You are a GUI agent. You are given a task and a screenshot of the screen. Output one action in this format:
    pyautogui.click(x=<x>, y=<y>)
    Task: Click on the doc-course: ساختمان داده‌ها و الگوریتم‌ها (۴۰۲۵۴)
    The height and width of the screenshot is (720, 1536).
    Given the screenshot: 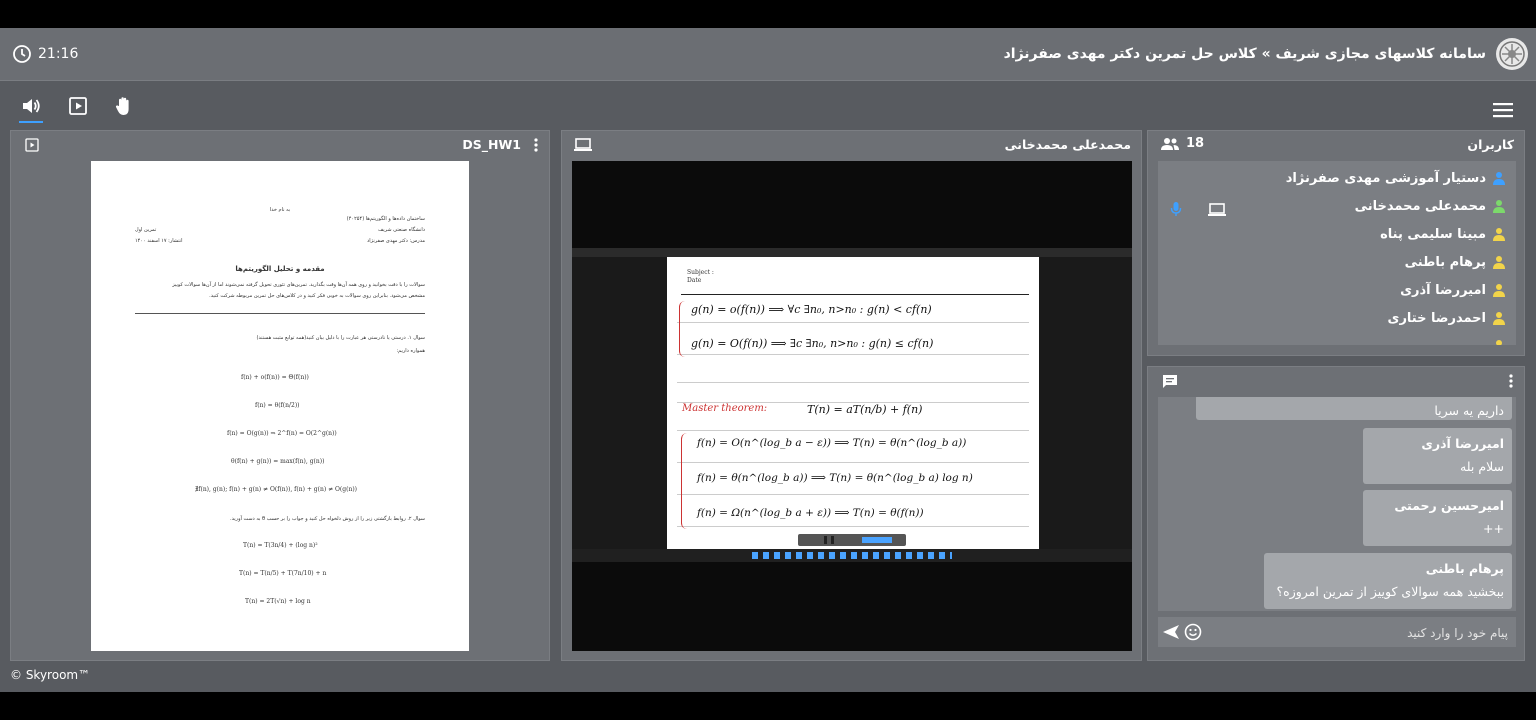 What is the action you would take?
    pyautogui.click(x=385, y=219)
    